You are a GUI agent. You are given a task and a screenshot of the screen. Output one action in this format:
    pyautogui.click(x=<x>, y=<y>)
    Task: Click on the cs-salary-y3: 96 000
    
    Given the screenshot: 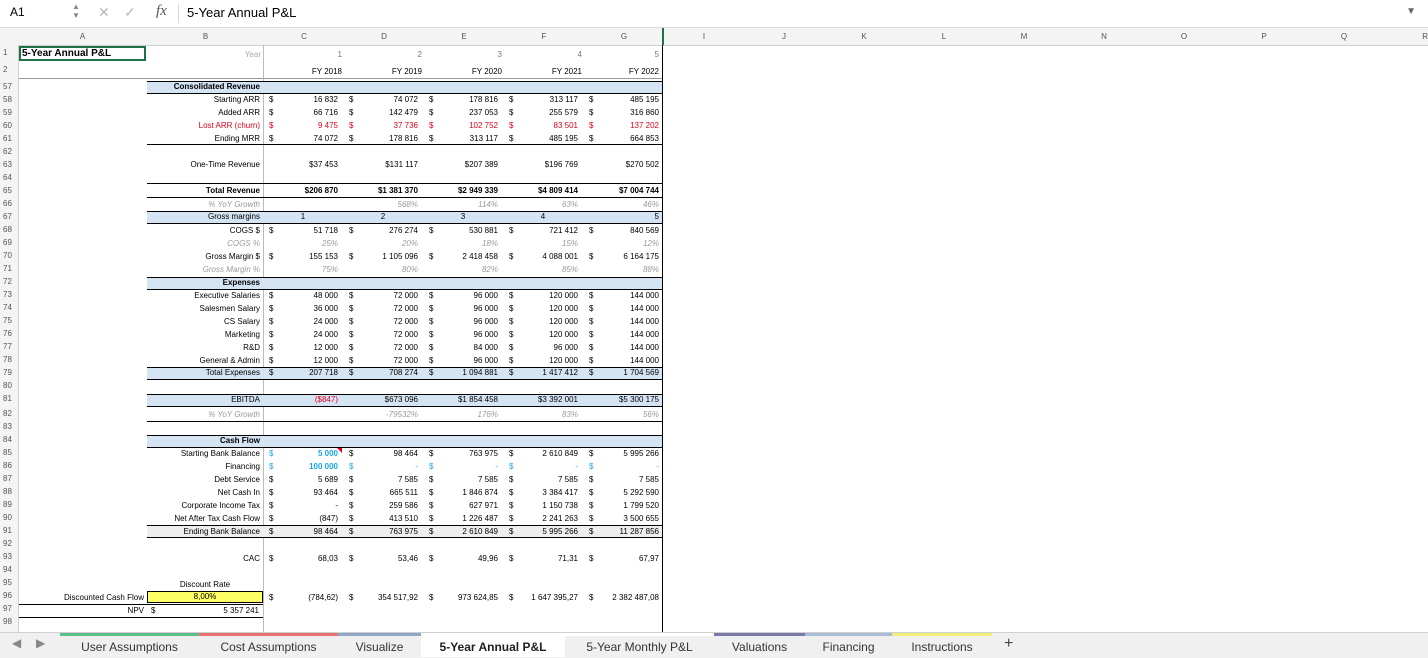 What is the action you would take?
    pyautogui.click(x=461, y=322)
    